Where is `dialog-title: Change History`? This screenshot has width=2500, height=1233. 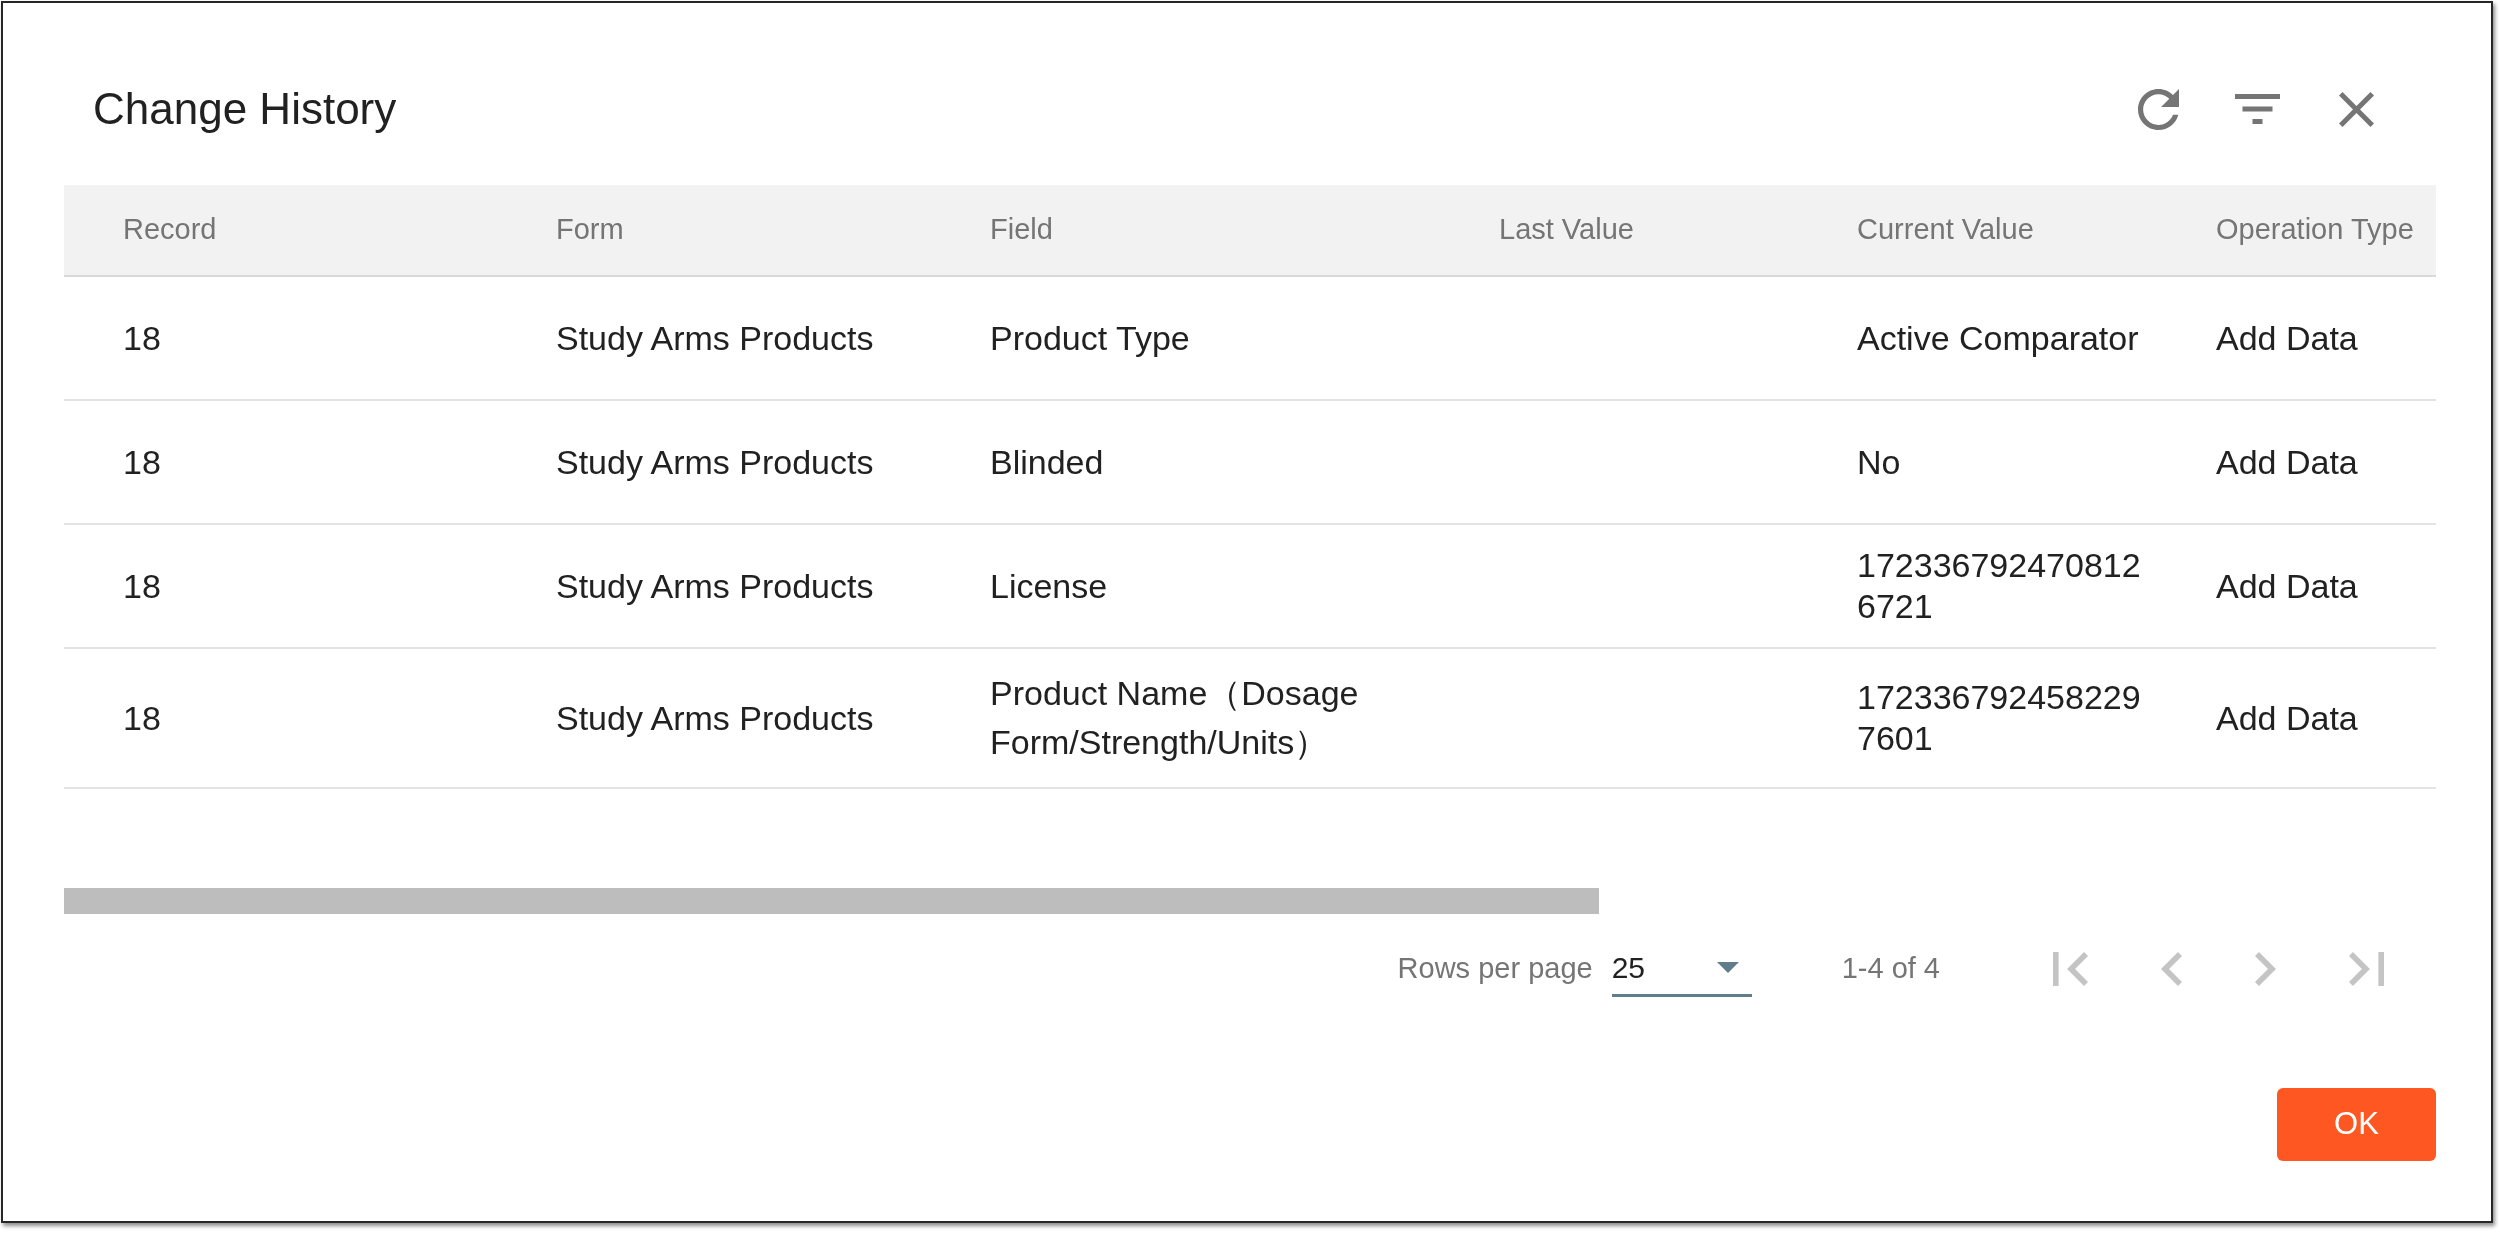
dialog-title: Change History is located at coordinates (245, 109).